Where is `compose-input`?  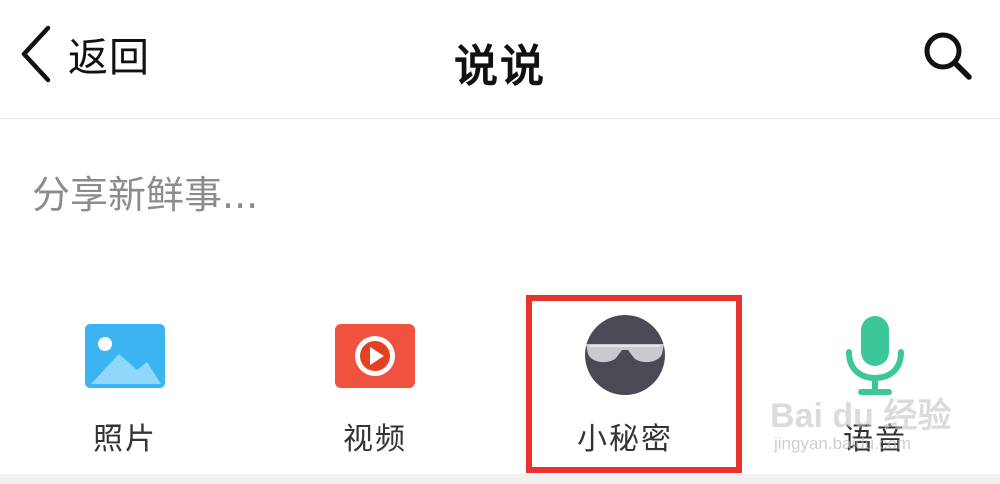
compose-input is located at coordinates (492, 195).